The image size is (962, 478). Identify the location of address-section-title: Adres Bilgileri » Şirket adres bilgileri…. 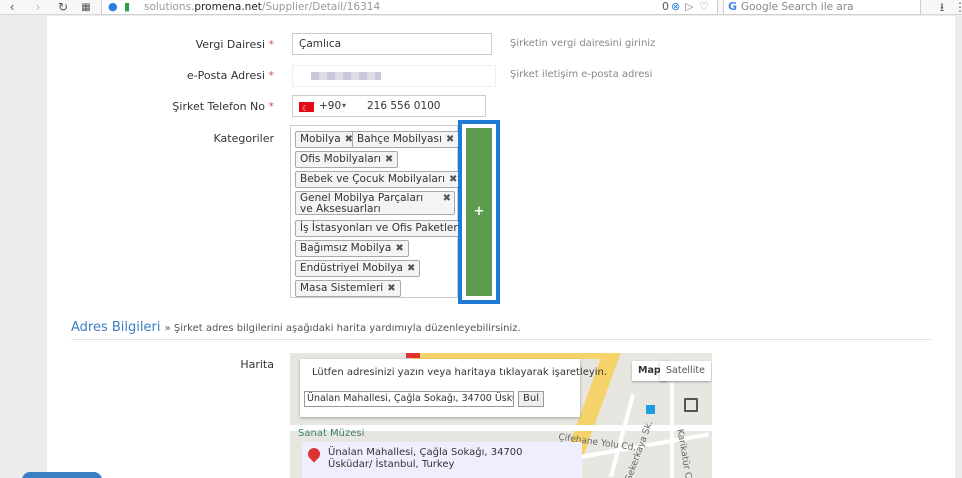
(296, 327).